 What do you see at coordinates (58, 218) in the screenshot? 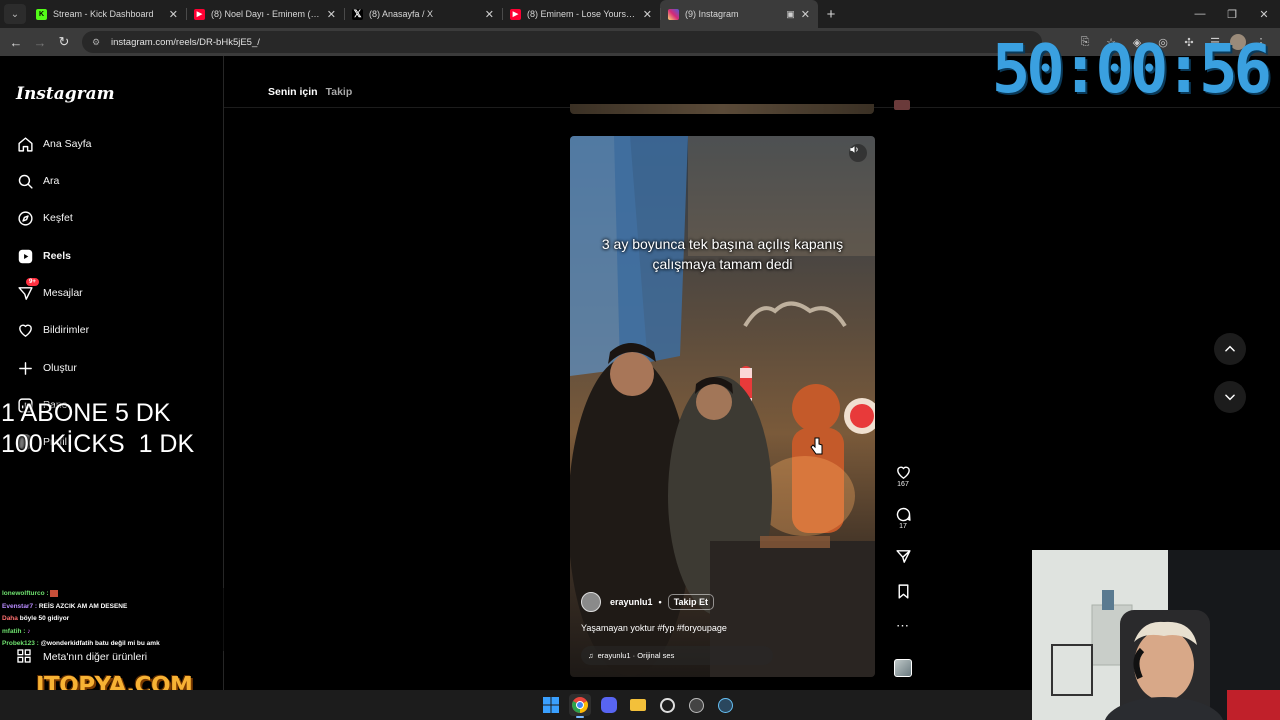
I see `sidebar-item-label: Keşfet` at bounding box center [58, 218].